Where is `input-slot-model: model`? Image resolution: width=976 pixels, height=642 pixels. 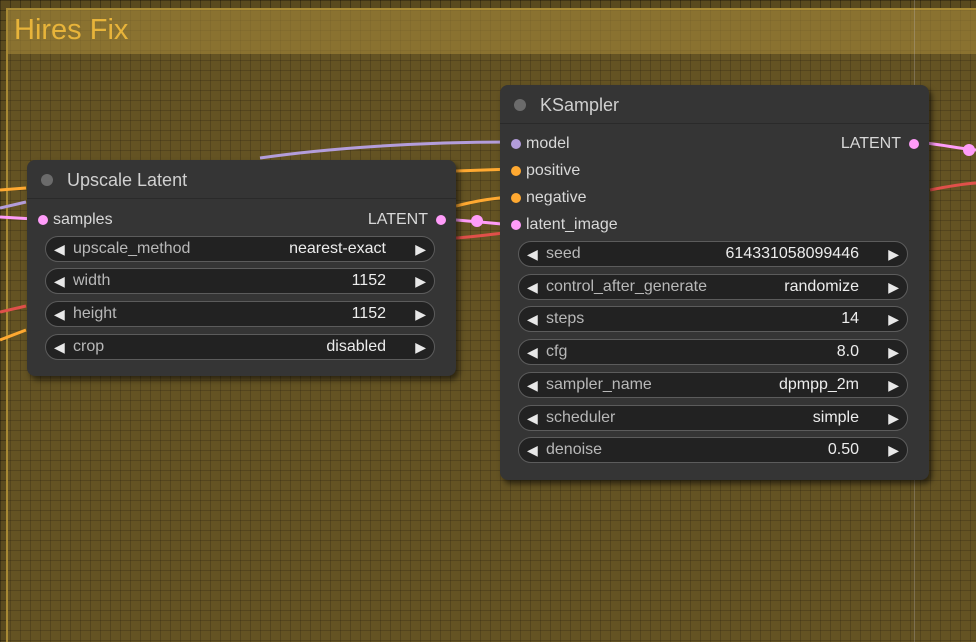 input-slot-model: model is located at coordinates (540, 144).